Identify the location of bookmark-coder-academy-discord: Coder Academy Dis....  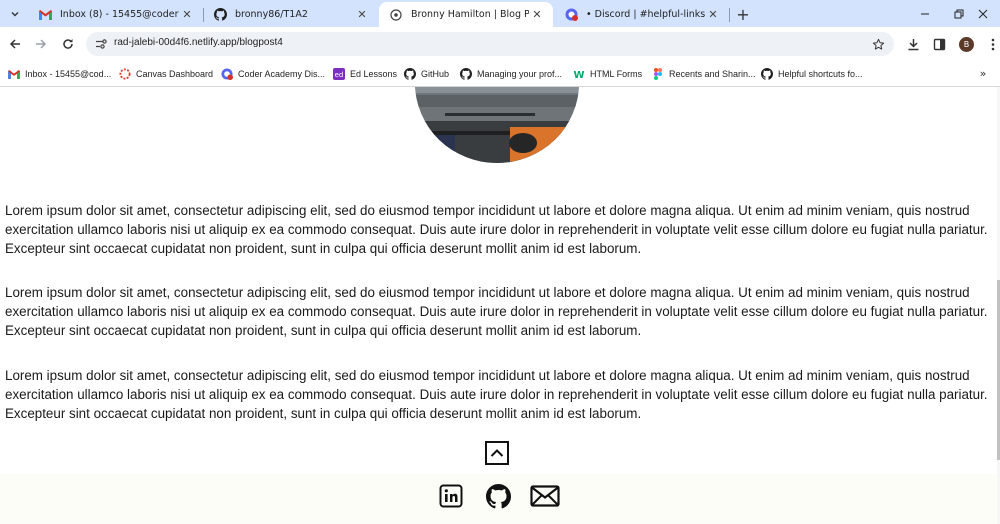
(273, 74).